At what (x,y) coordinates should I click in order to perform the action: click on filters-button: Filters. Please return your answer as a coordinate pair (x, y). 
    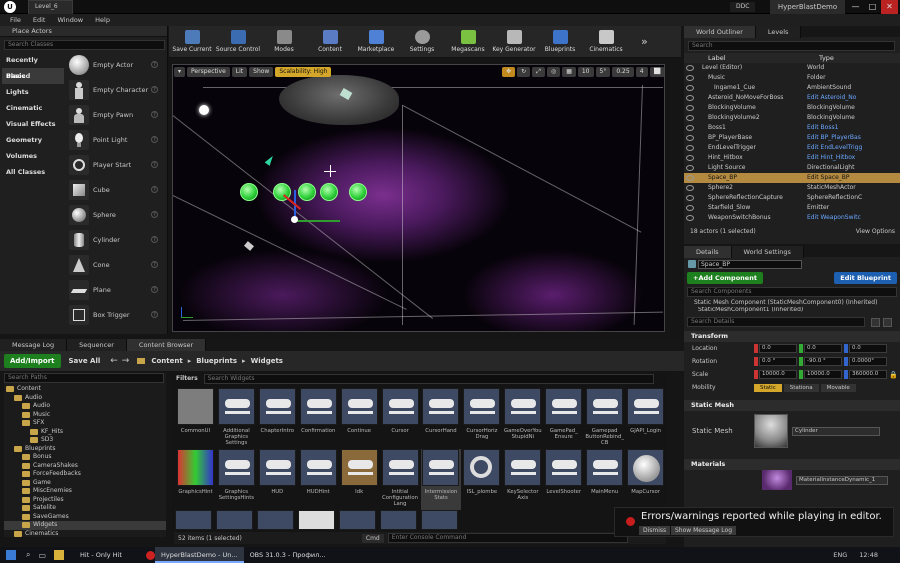
    Looking at the image, I should click on (187, 378).